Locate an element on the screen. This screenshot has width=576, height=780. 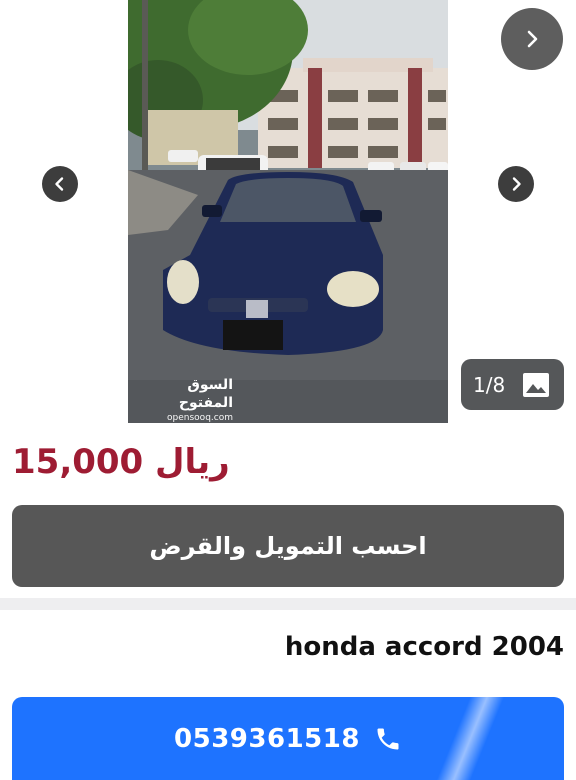
button-sheen is located at coordinates (469, 738).